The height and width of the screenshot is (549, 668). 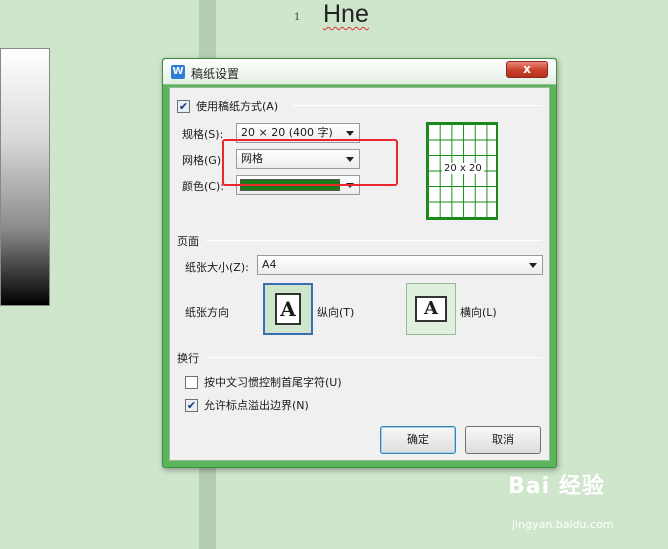 I want to click on punct-overflow-checkbox: ✔, so click(x=191, y=405).